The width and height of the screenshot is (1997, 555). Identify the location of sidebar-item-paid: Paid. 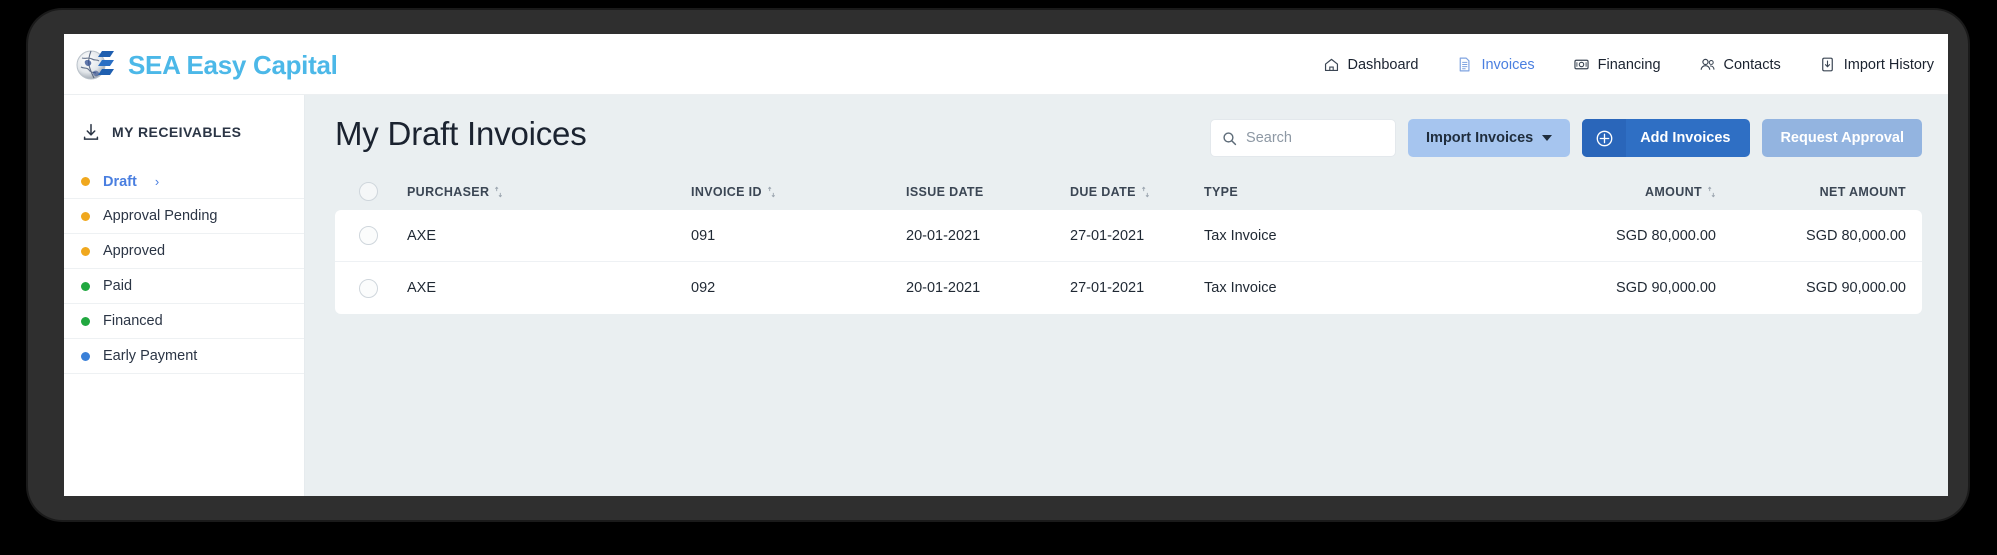
(184, 286).